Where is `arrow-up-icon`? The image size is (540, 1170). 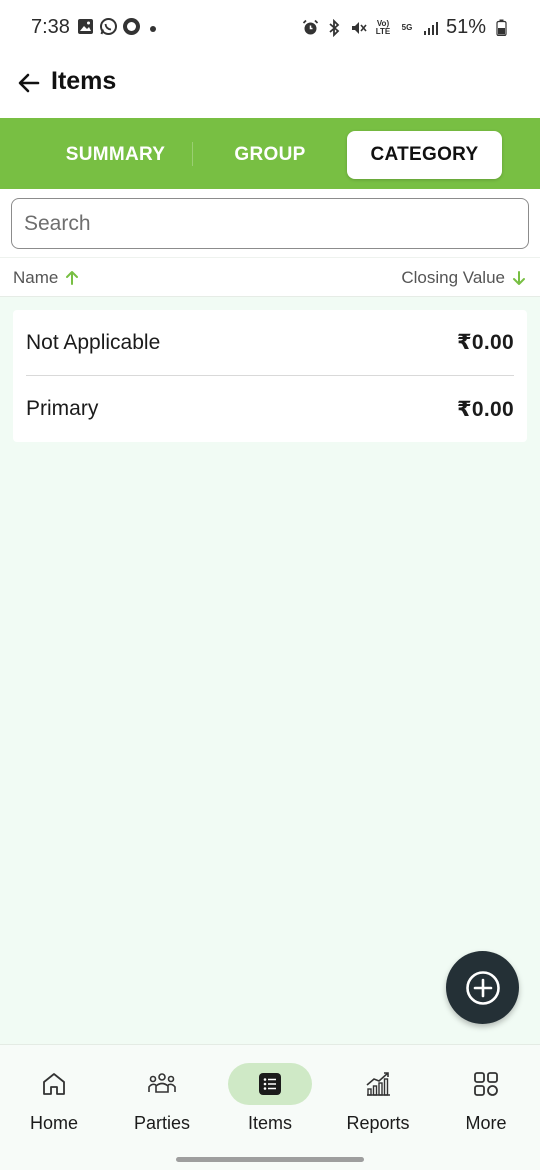
arrow-up-icon is located at coordinates (72, 278).